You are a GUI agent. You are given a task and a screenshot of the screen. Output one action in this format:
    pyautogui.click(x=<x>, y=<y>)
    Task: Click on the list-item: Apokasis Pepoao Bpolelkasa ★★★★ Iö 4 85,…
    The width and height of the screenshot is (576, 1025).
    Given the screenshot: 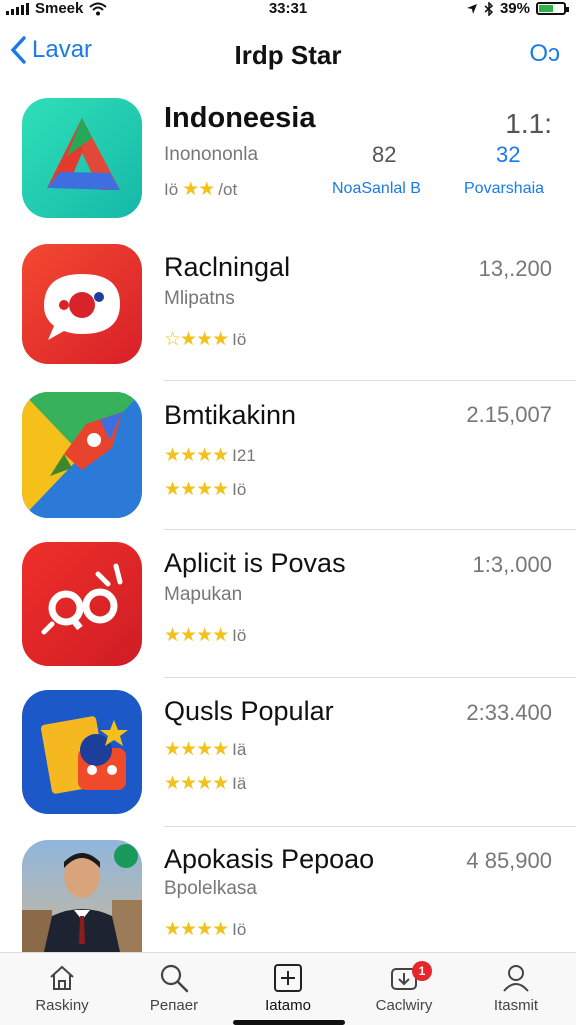 What is the action you would take?
    pyautogui.click(x=288, y=896)
    